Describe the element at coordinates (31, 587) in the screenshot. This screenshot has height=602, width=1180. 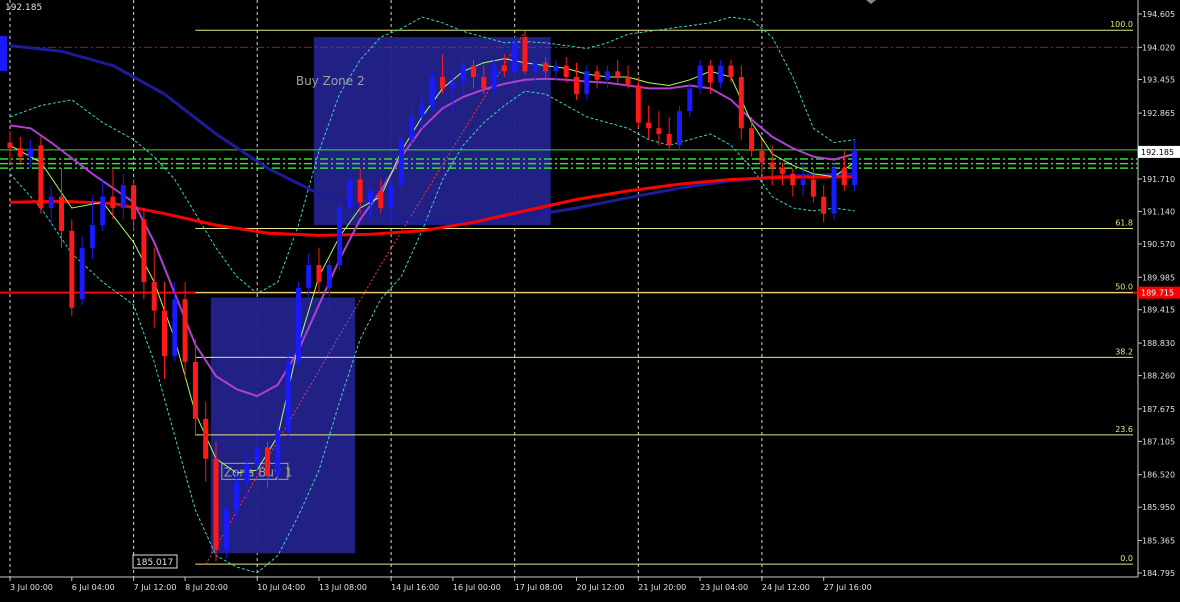
I see `time-tick-label: 3 Jul 00:00` at that location.